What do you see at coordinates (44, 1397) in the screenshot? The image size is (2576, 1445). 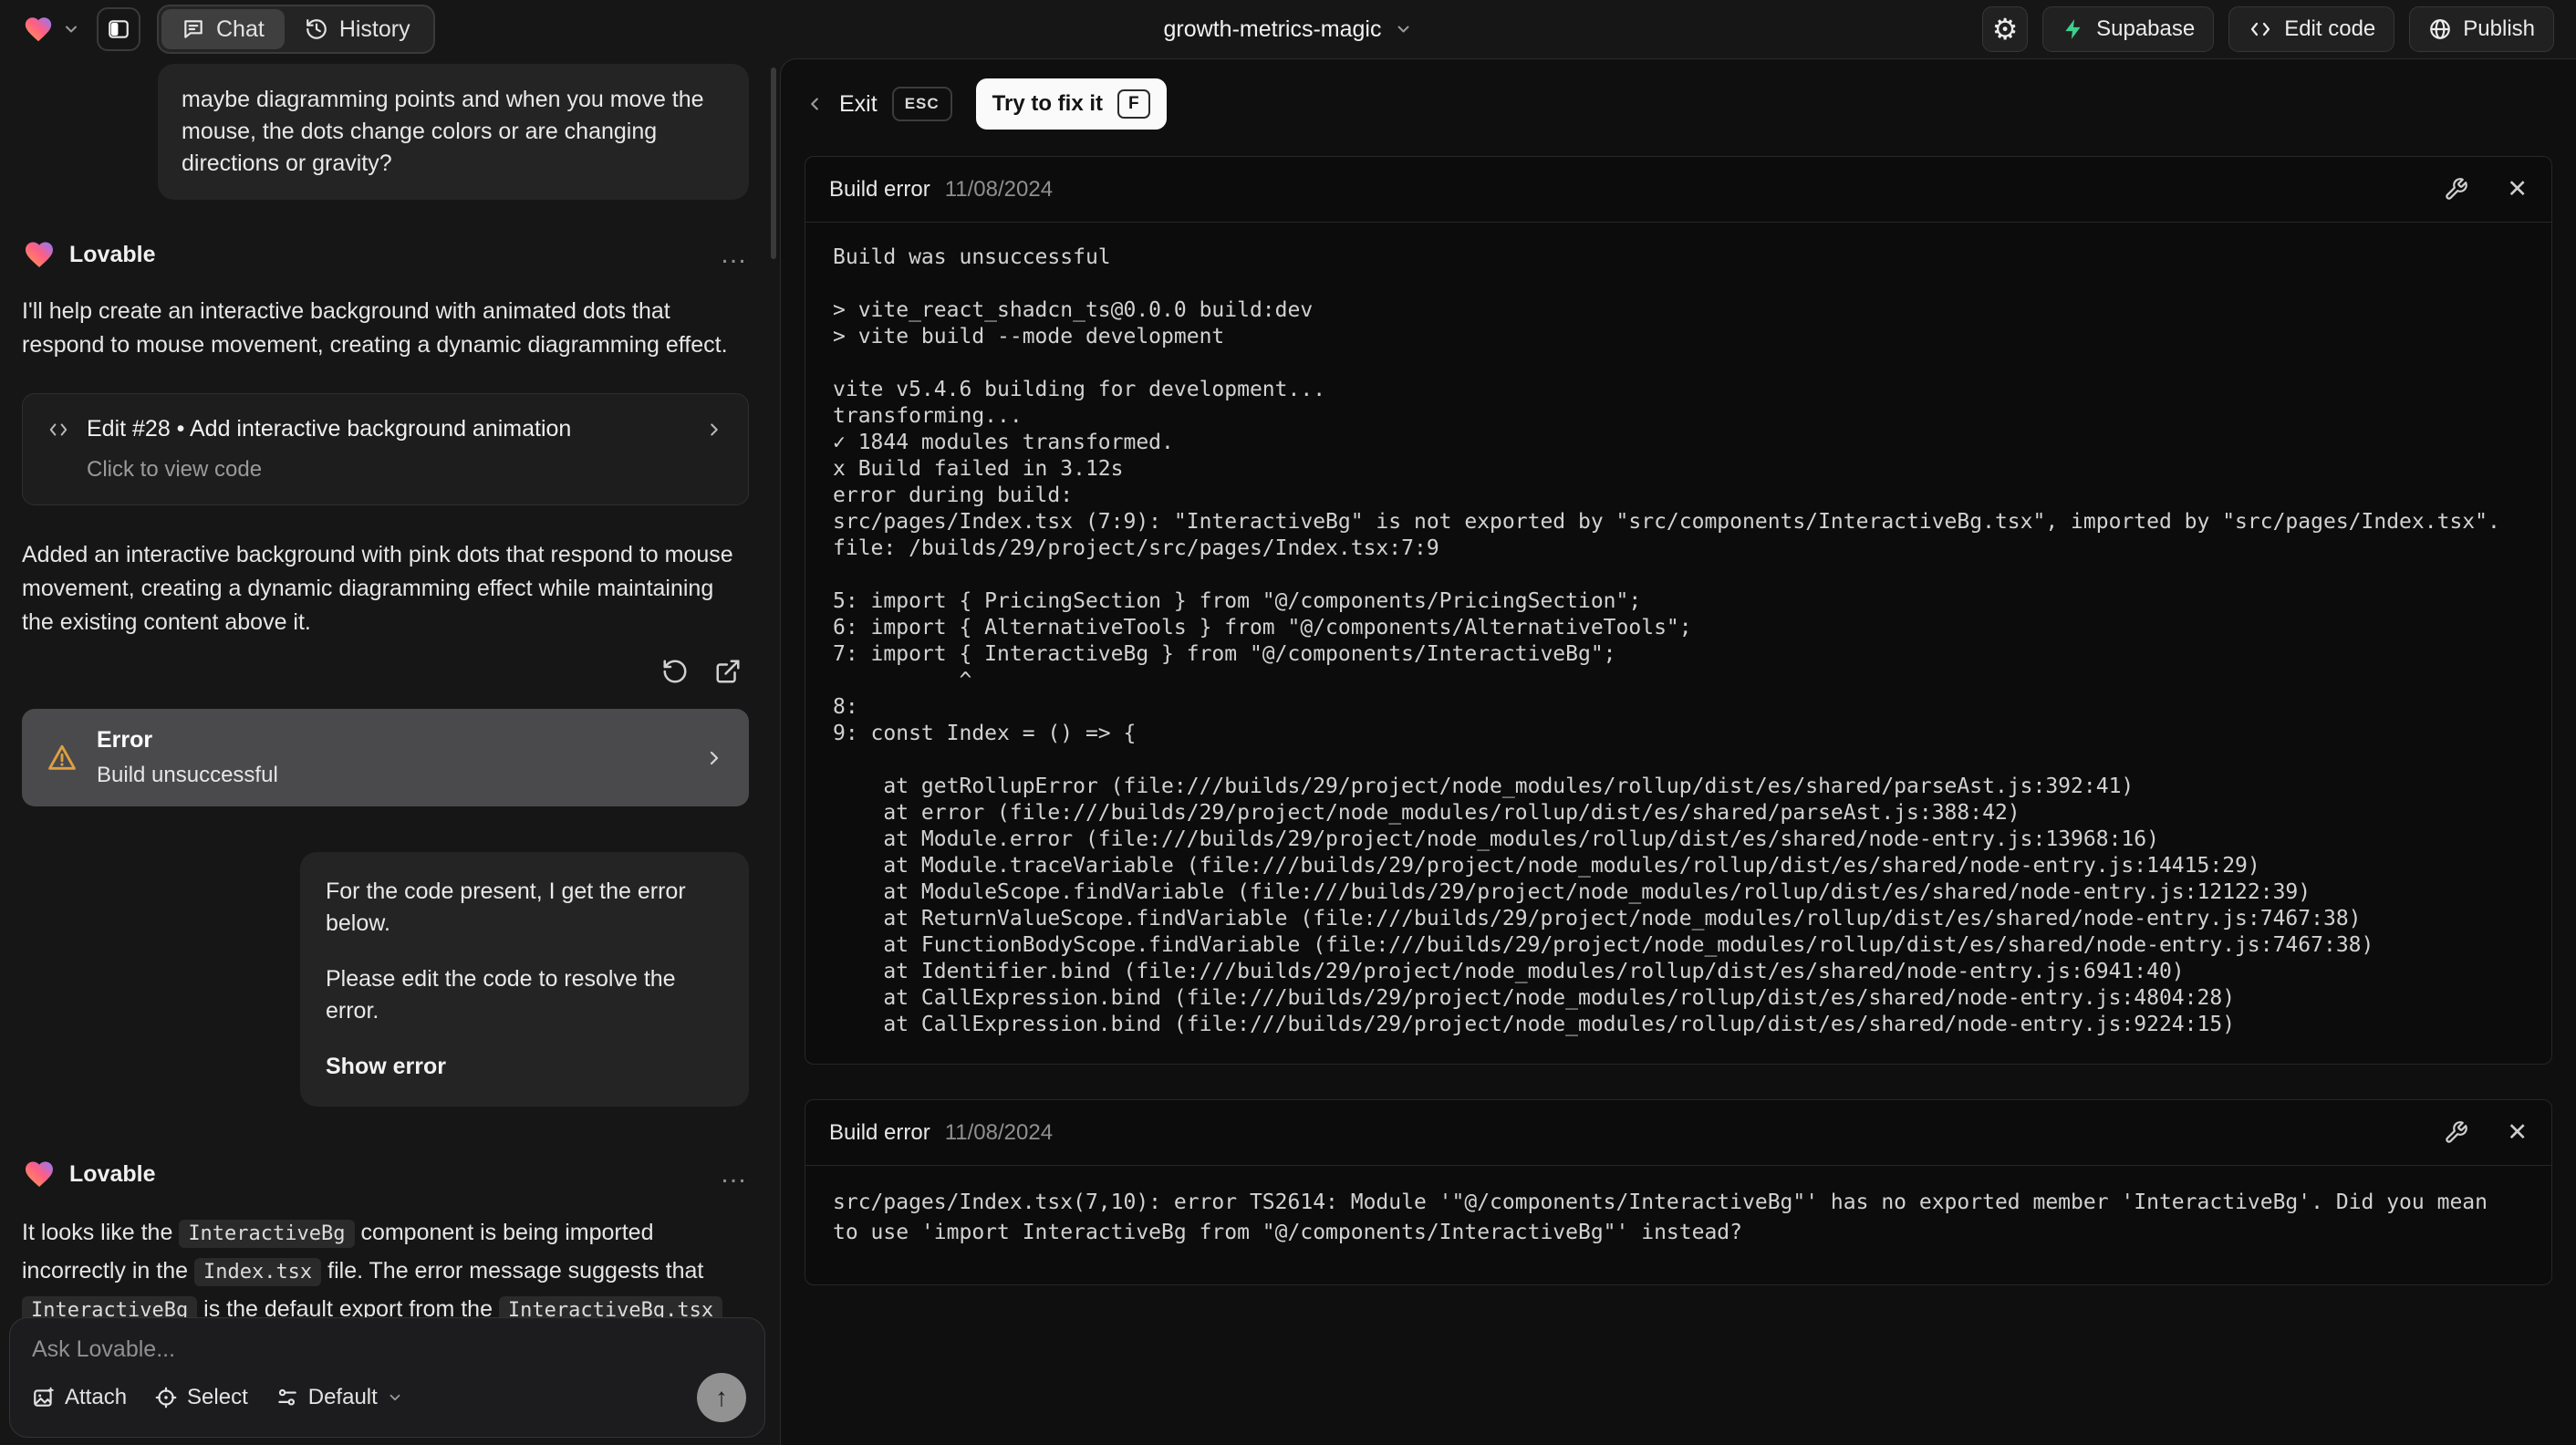 I see `image-plus-icon` at bounding box center [44, 1397].